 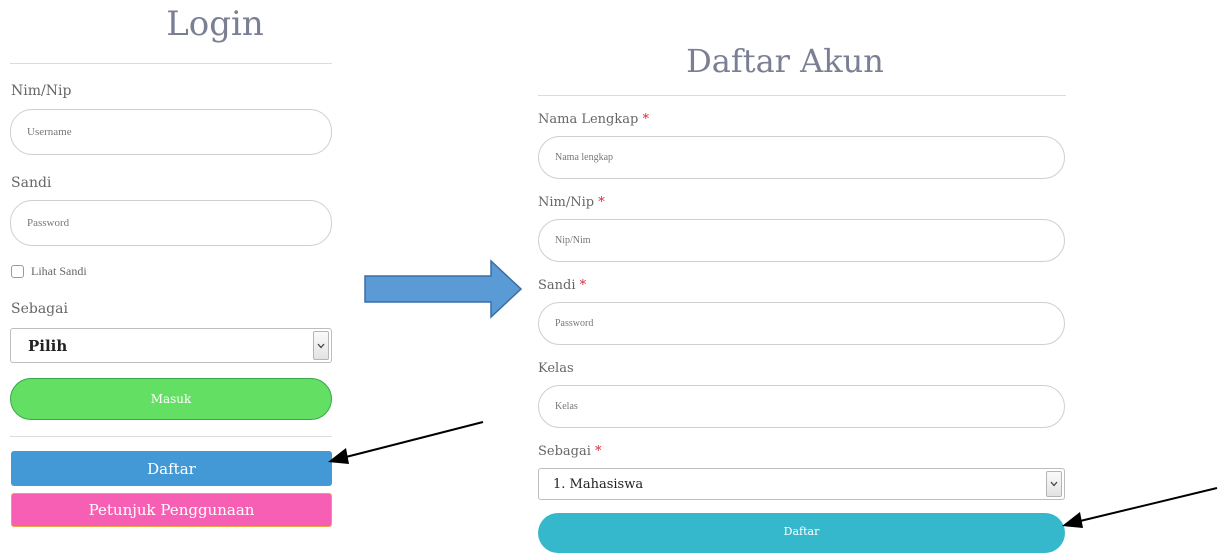 I want to click on name-label: Nama Lengkap *, so click(x=593, y=119).